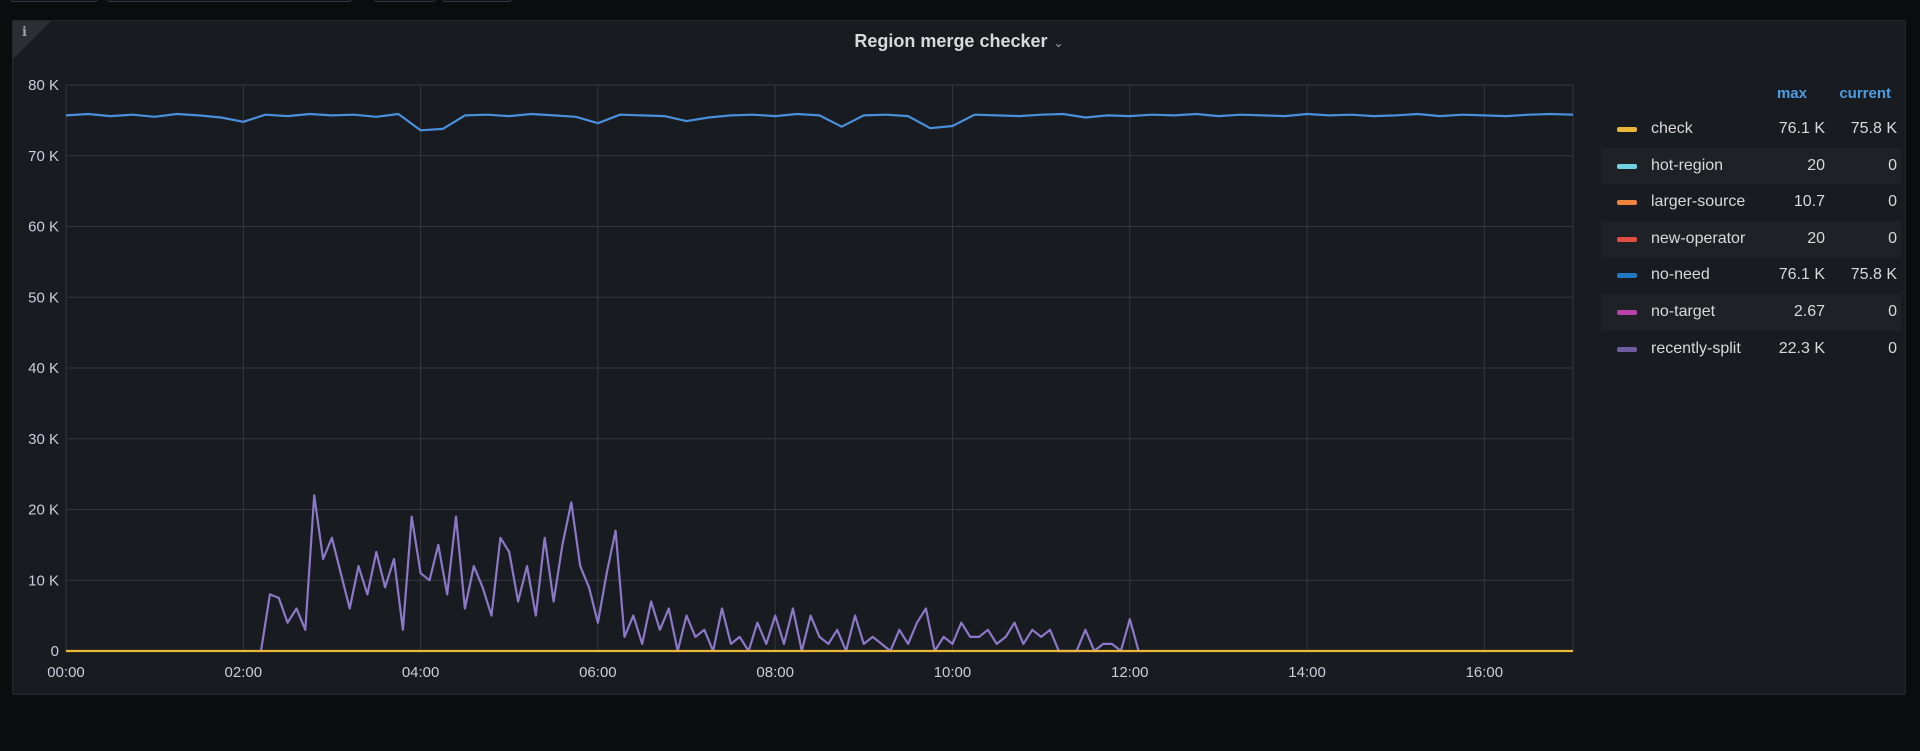 Image resolution: width=1920 pixels, height=751 pixels. What do you see at coordinates (1809, 311) in the screenshot?
I see `legend-max: 2.67` at bounding box center [1809, 311].